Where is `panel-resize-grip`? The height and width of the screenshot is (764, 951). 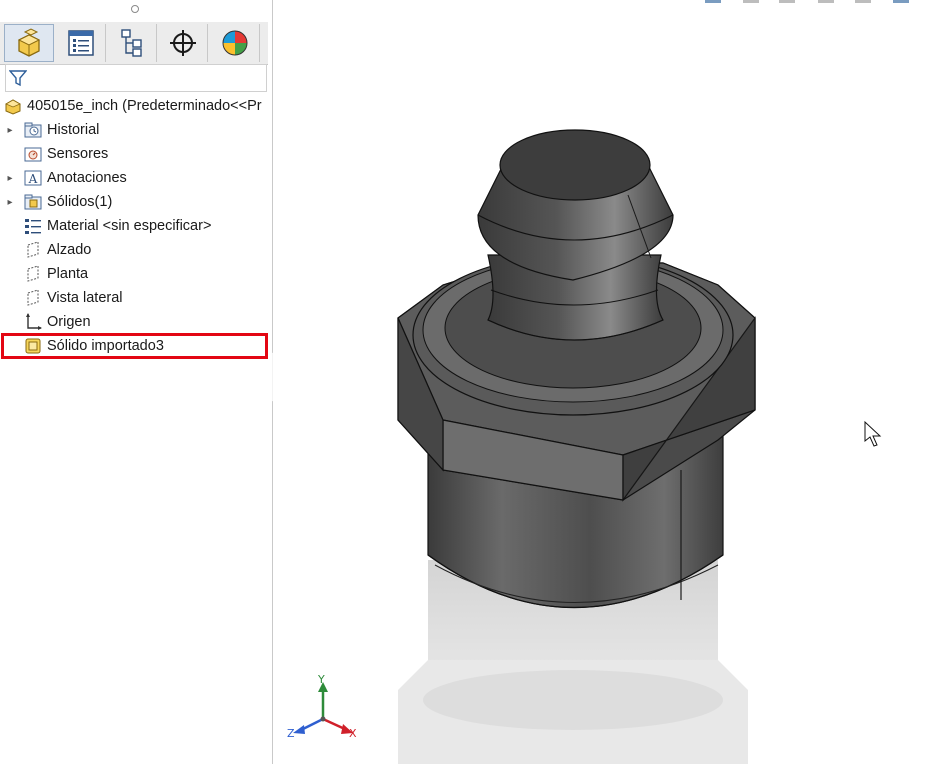
panel-resize-grip is located at coordinates (135, 9).